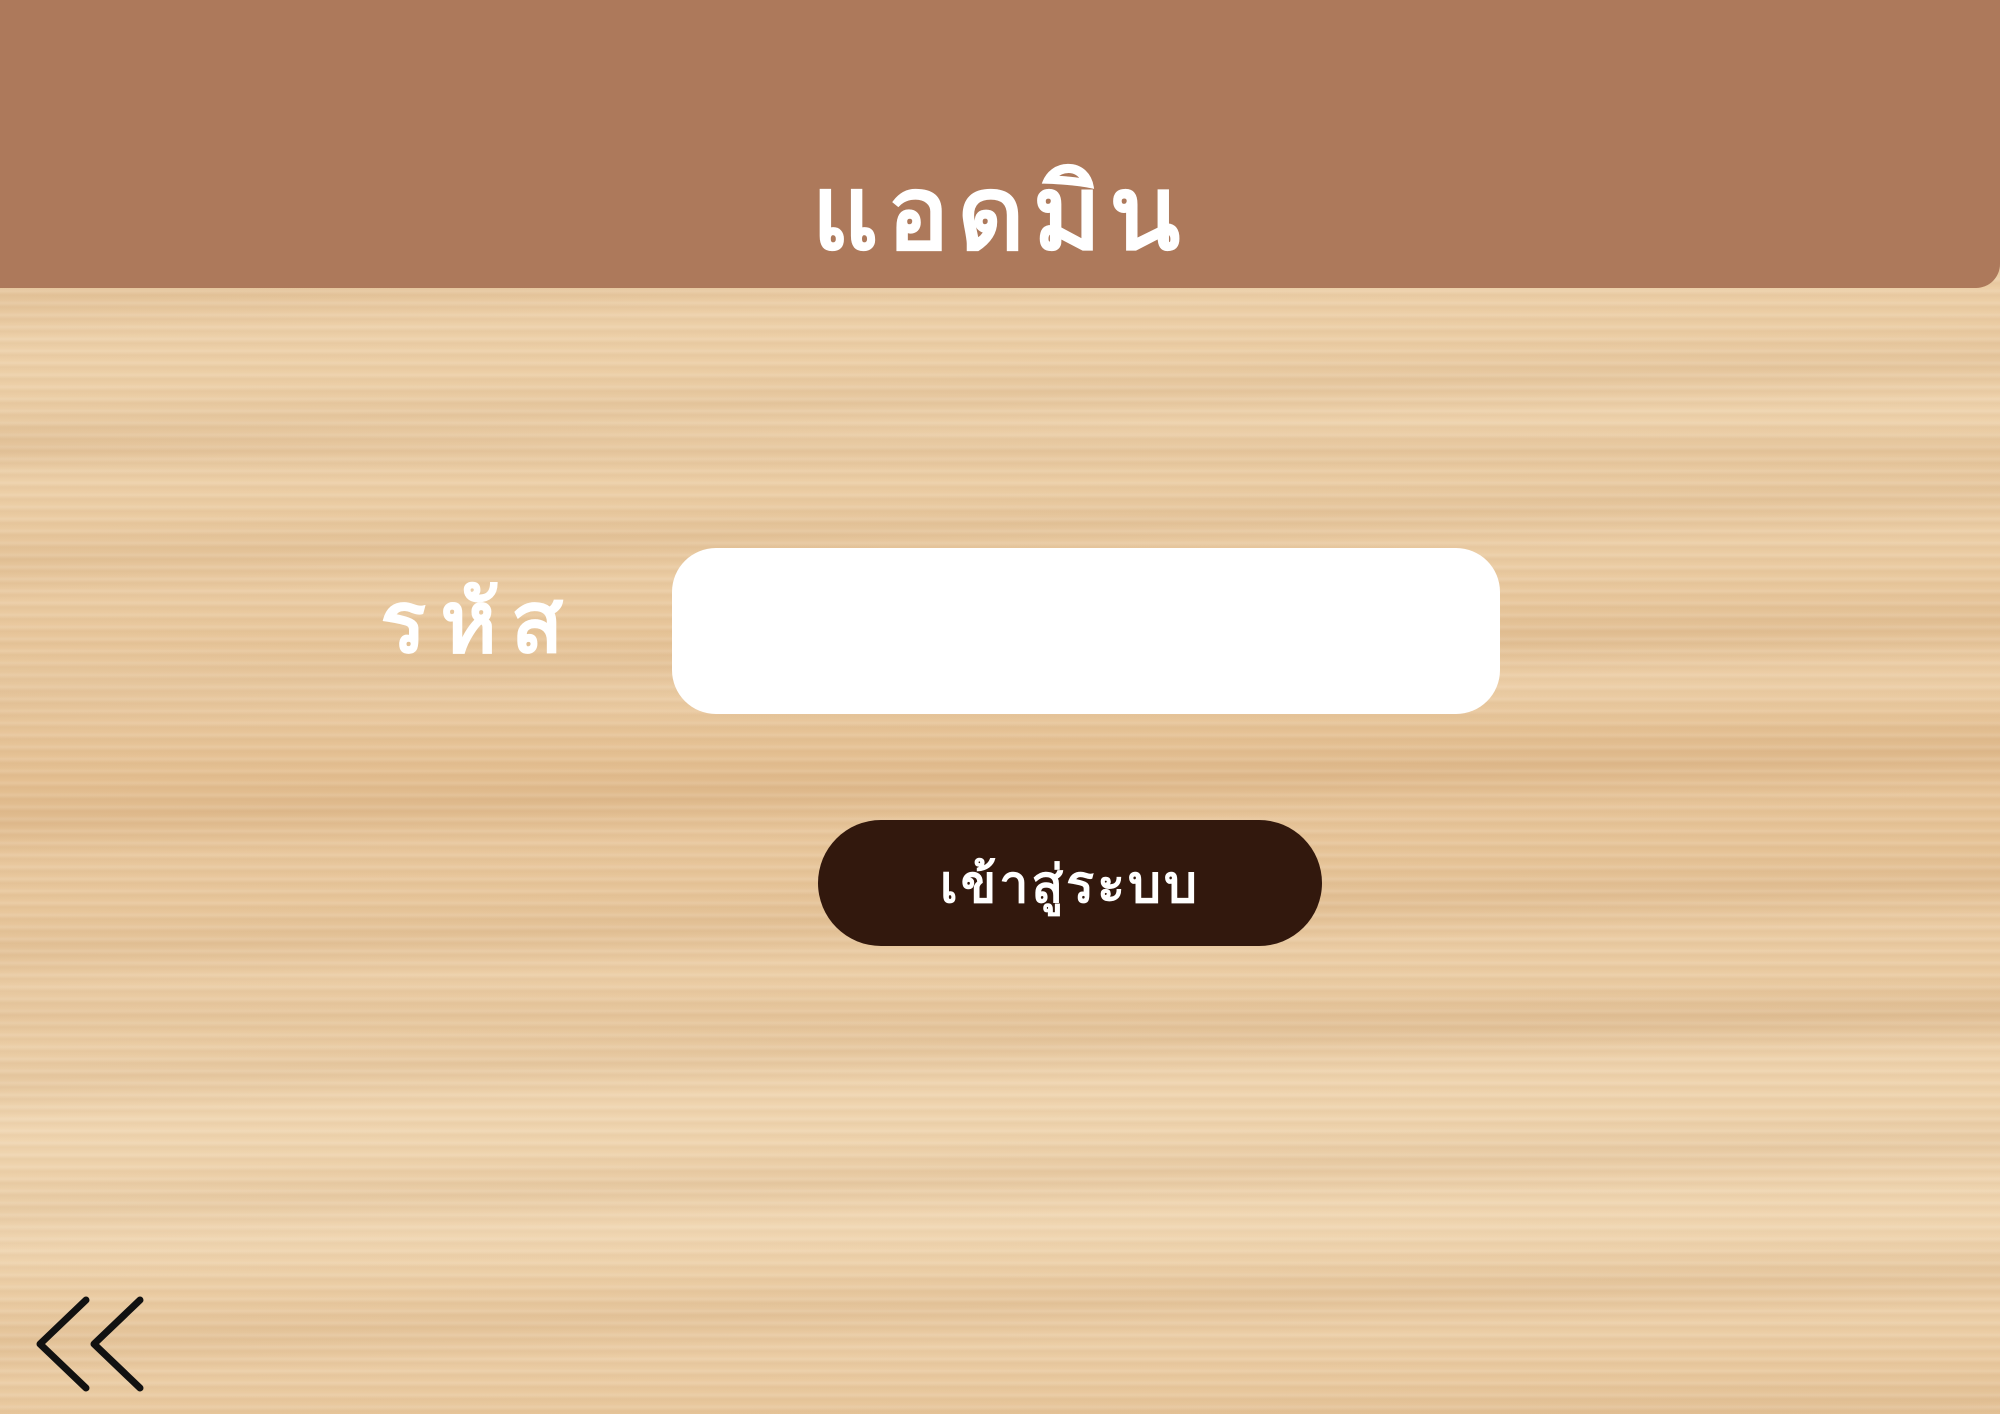 The image size is (2000, 1414). What do you see at coordinates (479, 623) in the screenshot?
I see `code-label: รหัส` at bounding box center [479, 623].